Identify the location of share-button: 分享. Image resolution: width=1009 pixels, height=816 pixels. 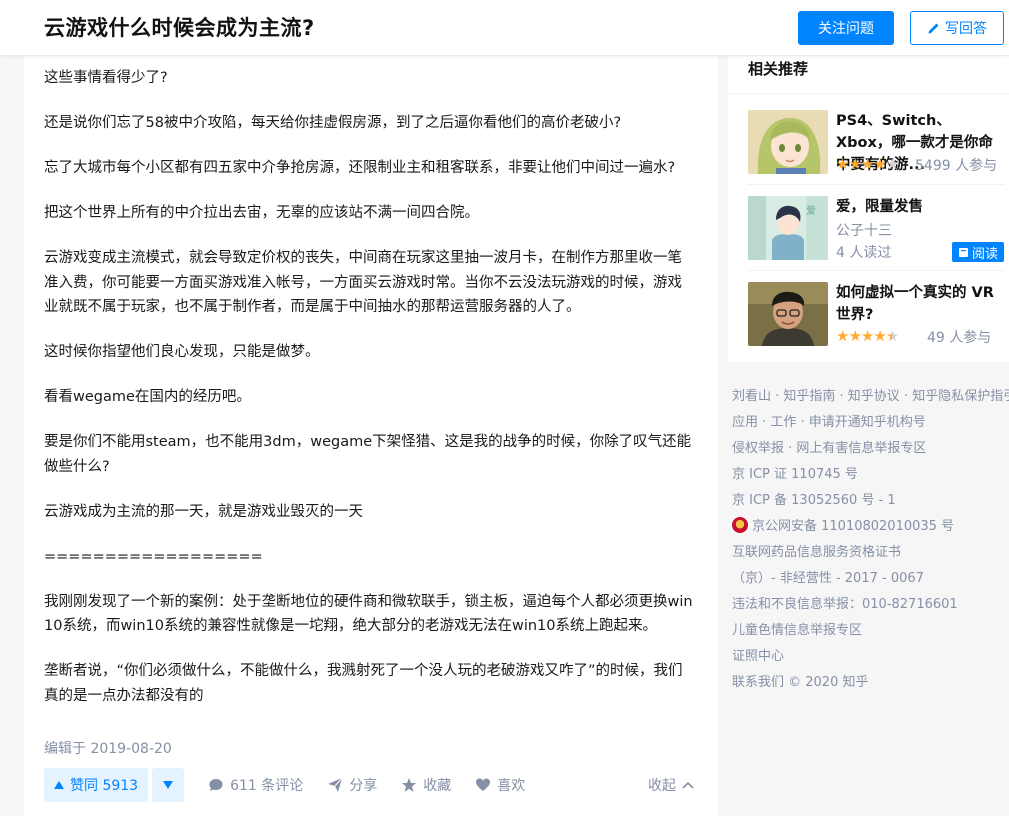
(352, 785).